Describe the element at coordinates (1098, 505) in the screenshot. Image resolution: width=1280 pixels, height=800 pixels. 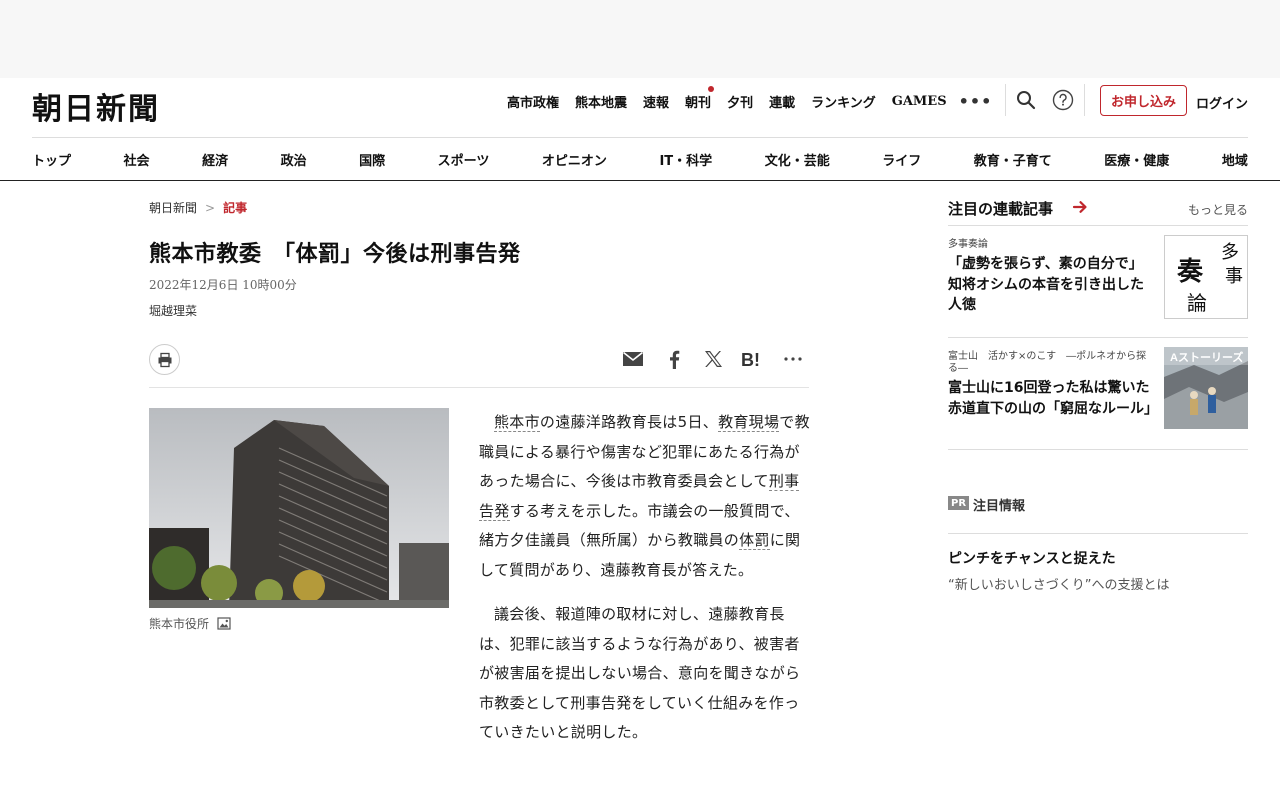
I see `pr-section-header: PR 注目情報` at that location.